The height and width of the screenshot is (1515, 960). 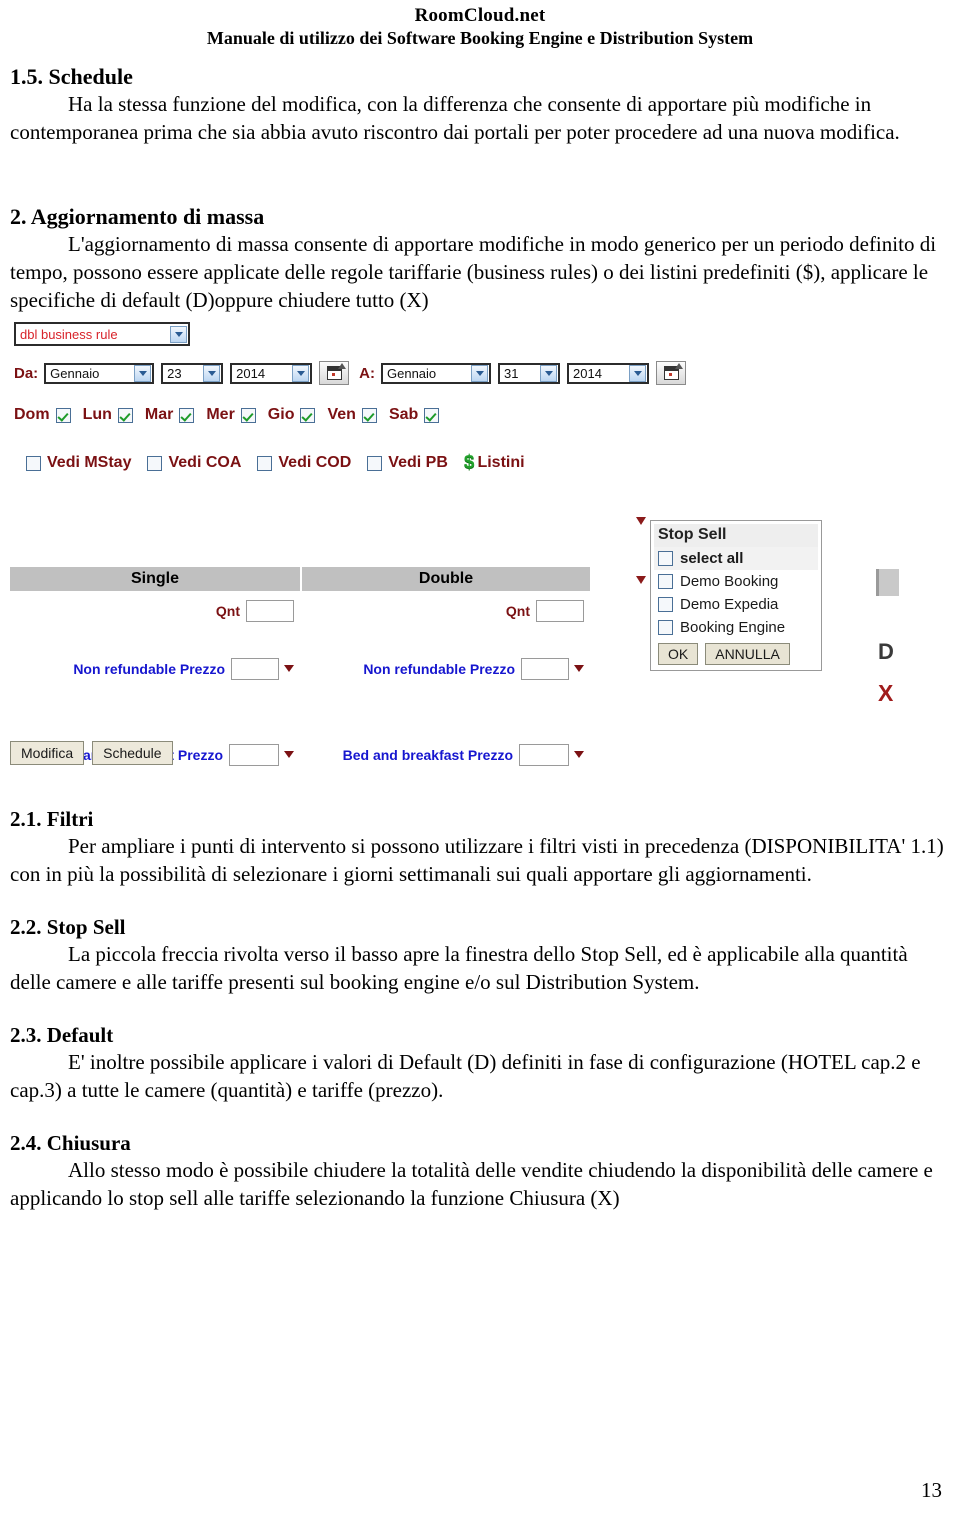 I want to click on from-month-select: Gennaio, so click(x=99, y=373).